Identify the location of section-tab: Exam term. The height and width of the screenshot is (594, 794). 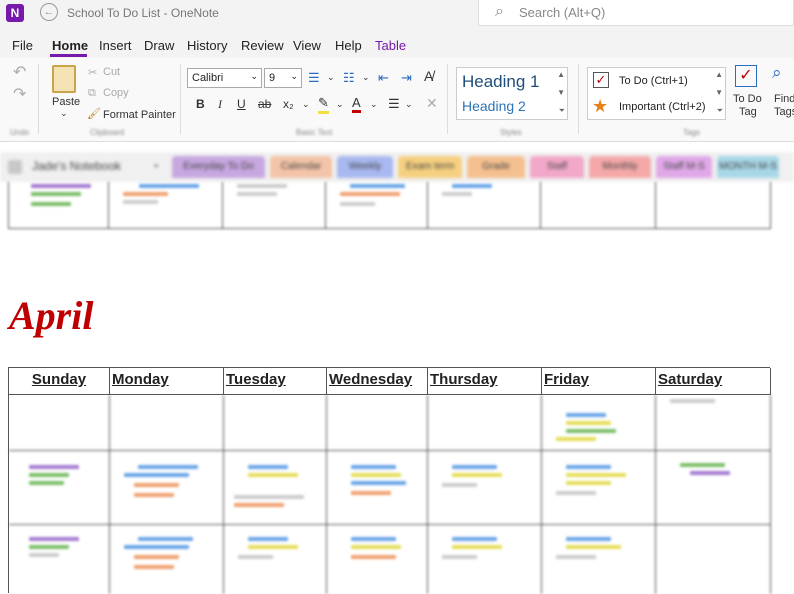
(430, 167).